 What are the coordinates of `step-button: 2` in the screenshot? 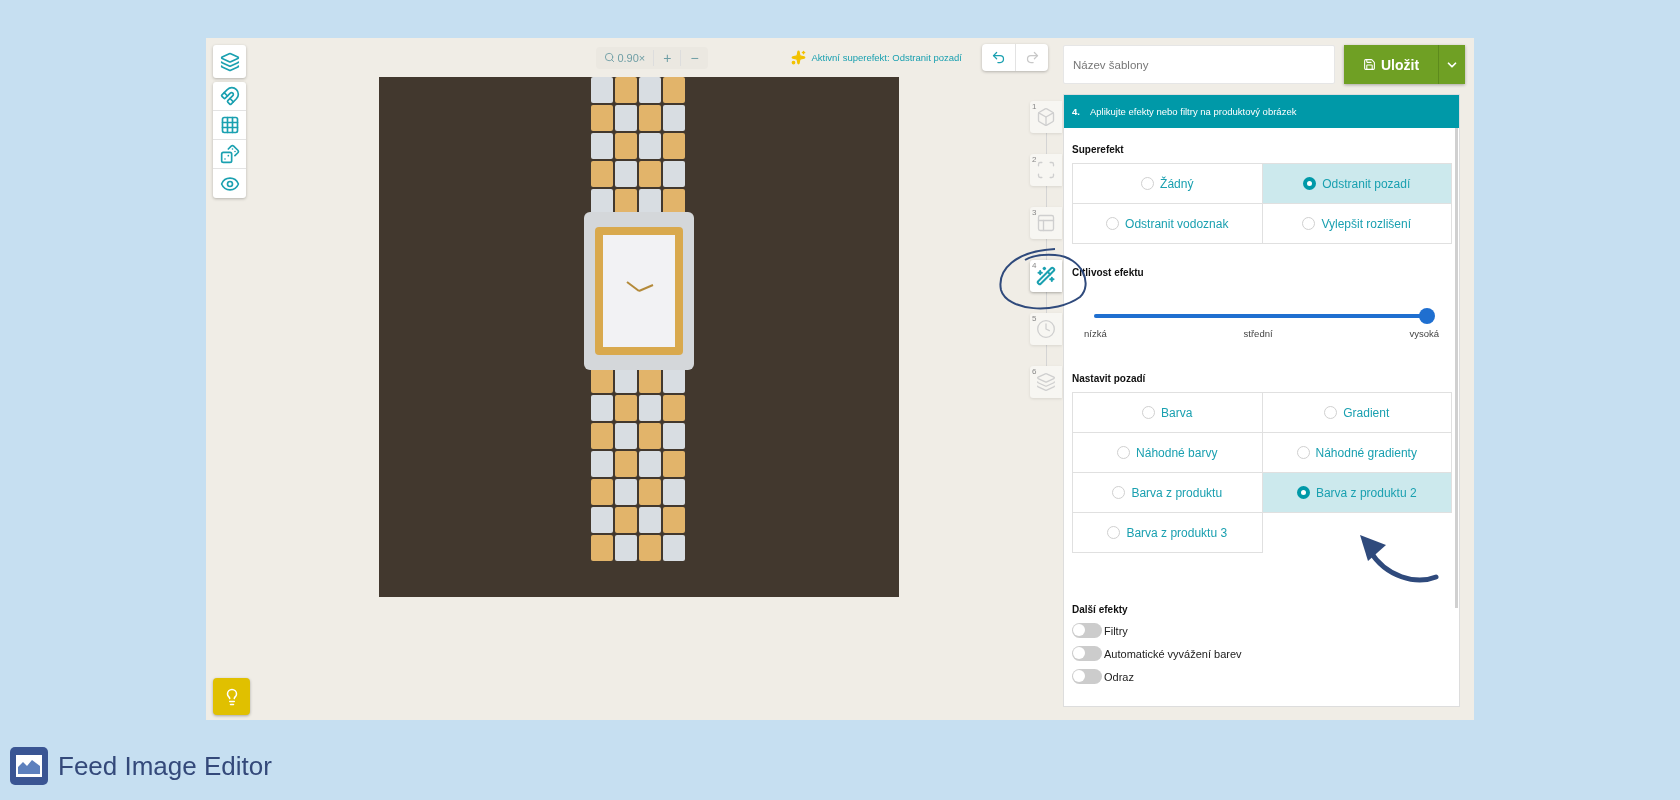 It's located at (1046, 170).